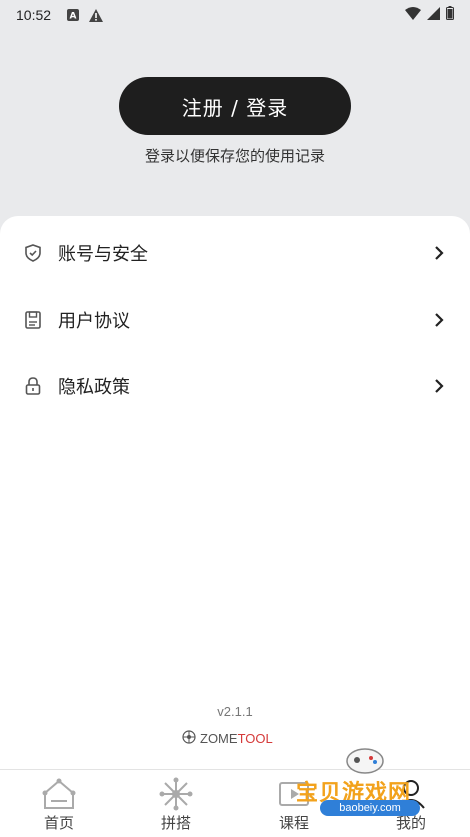  Describe the element at coordinates (96, 15) in the screenshot. I see `warning-icon` at that location.